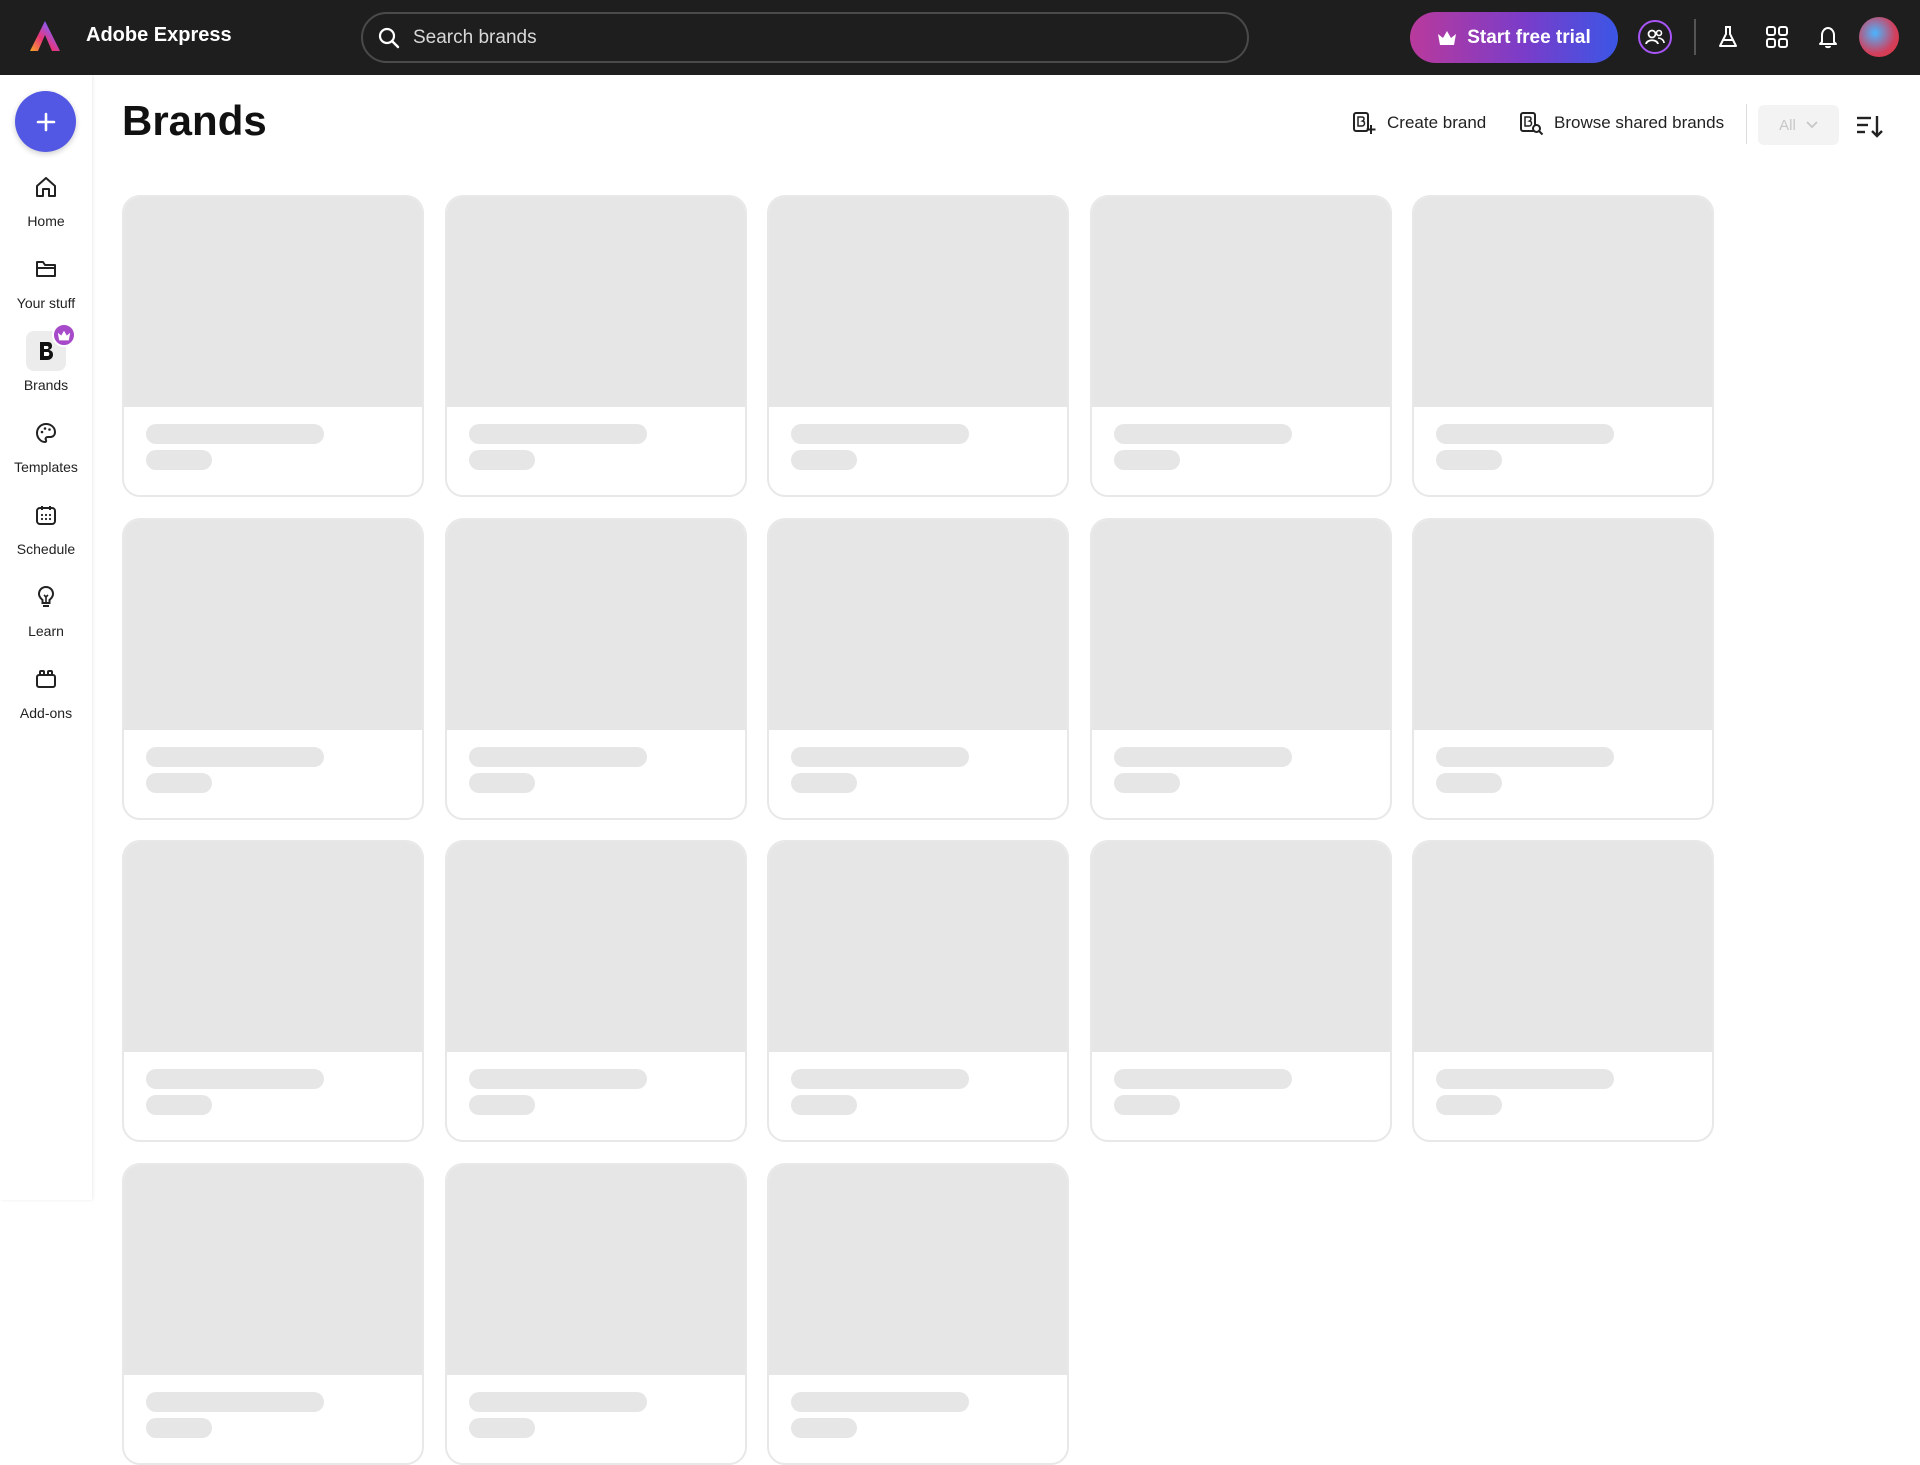  Describe the element at coordinates (46, 531) in the screenshot. I see `sidebar-item-schedule: Schedule` at that location.